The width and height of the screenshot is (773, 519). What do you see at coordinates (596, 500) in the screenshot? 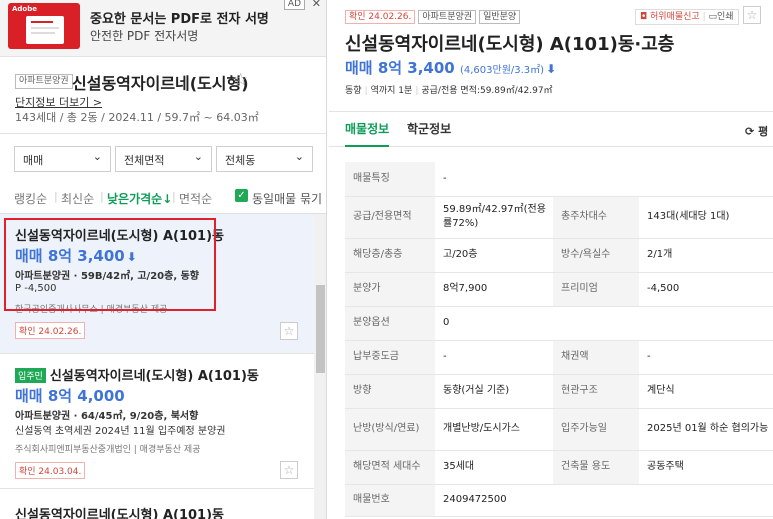
I see `detail-label` at bounding box center [596, 500].